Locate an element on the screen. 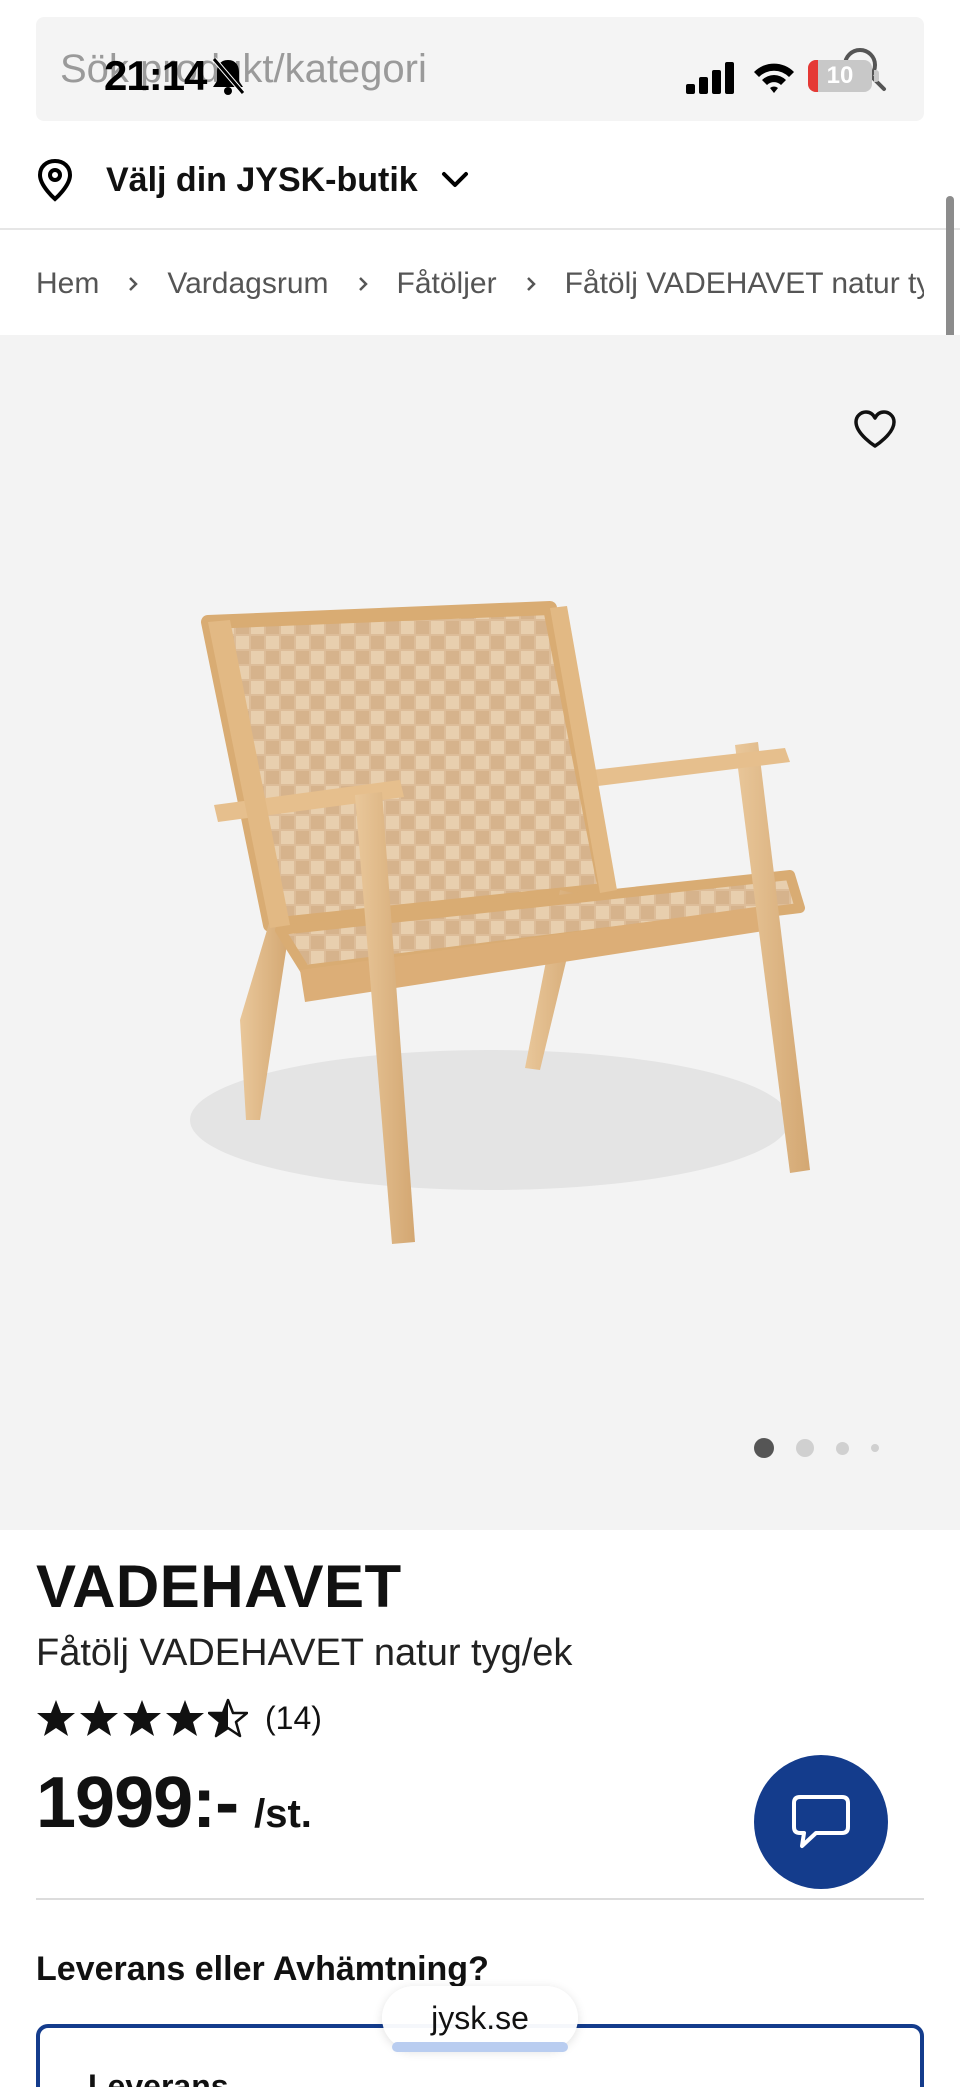 The width and height of the screenshot is (960, 2087). product-brand: VADEHAVET is located at coordinates (219, 1586).